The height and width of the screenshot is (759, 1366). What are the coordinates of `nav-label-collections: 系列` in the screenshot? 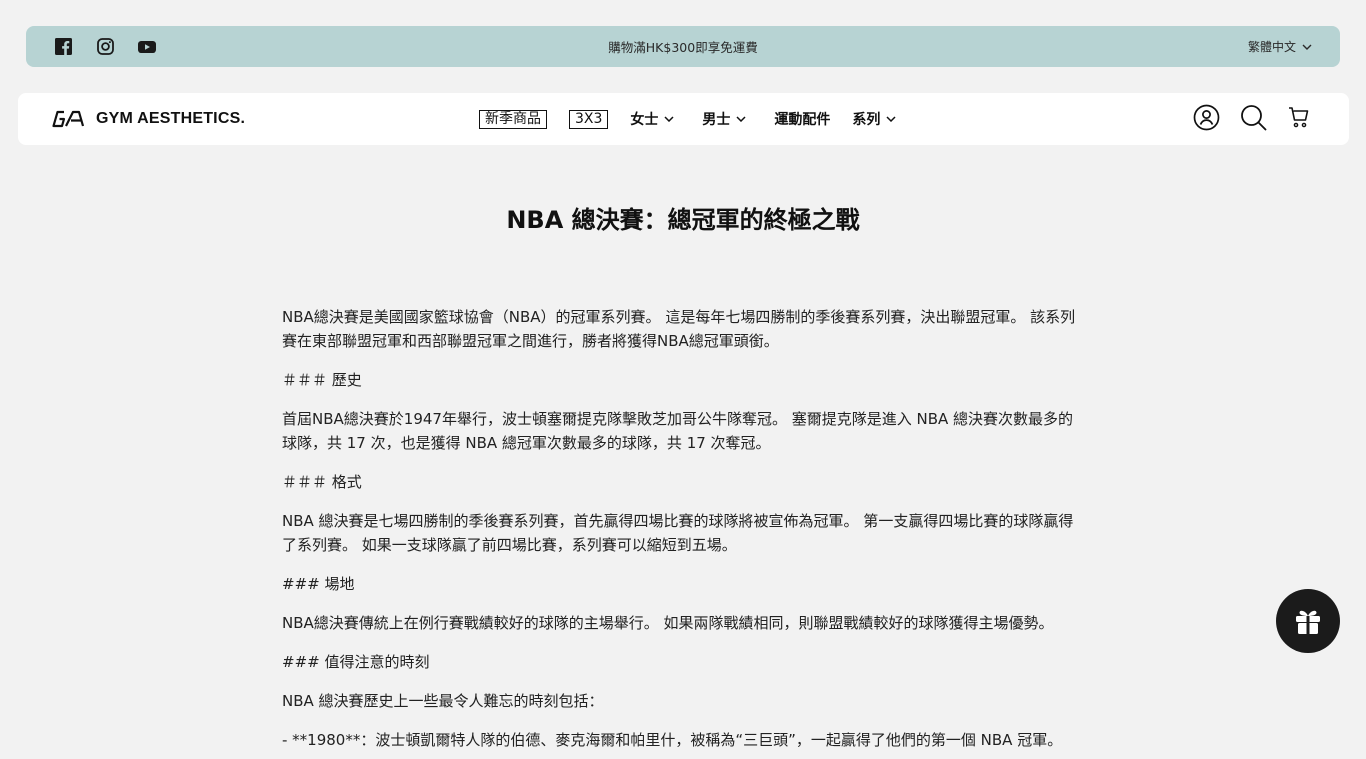 It's located at (866, 120).